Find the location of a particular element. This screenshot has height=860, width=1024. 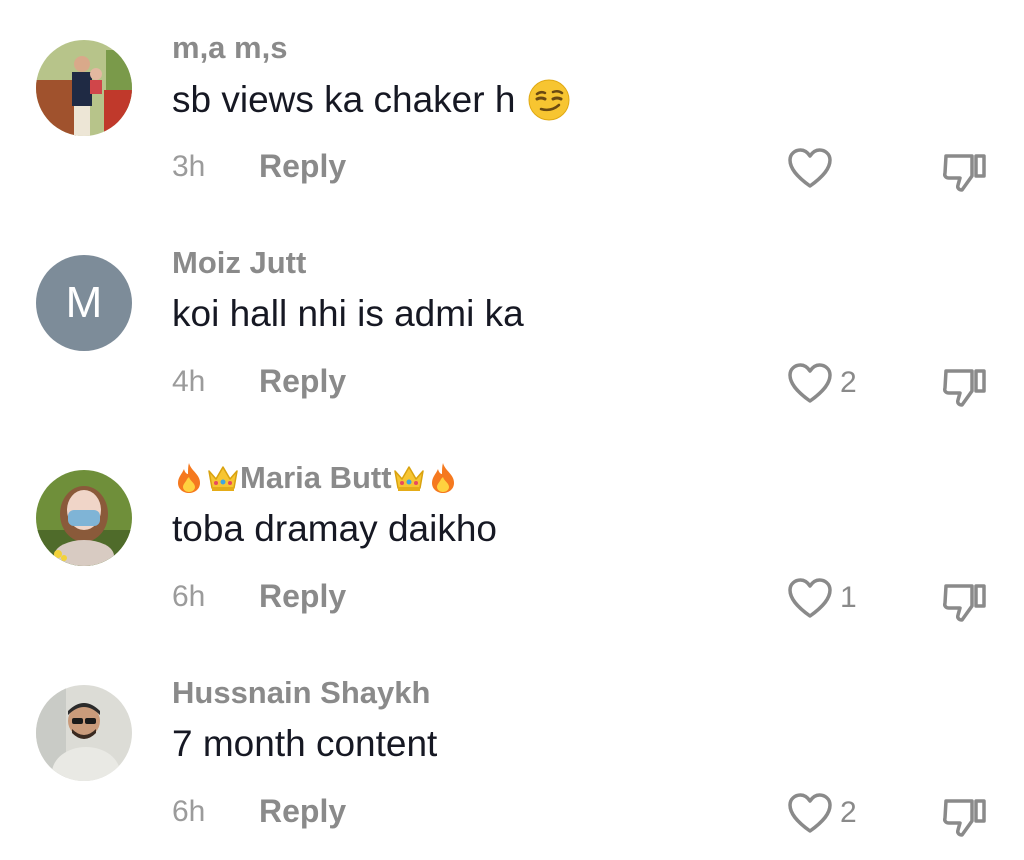

username-label: m,a m,s is located at coordinates (230, 47).